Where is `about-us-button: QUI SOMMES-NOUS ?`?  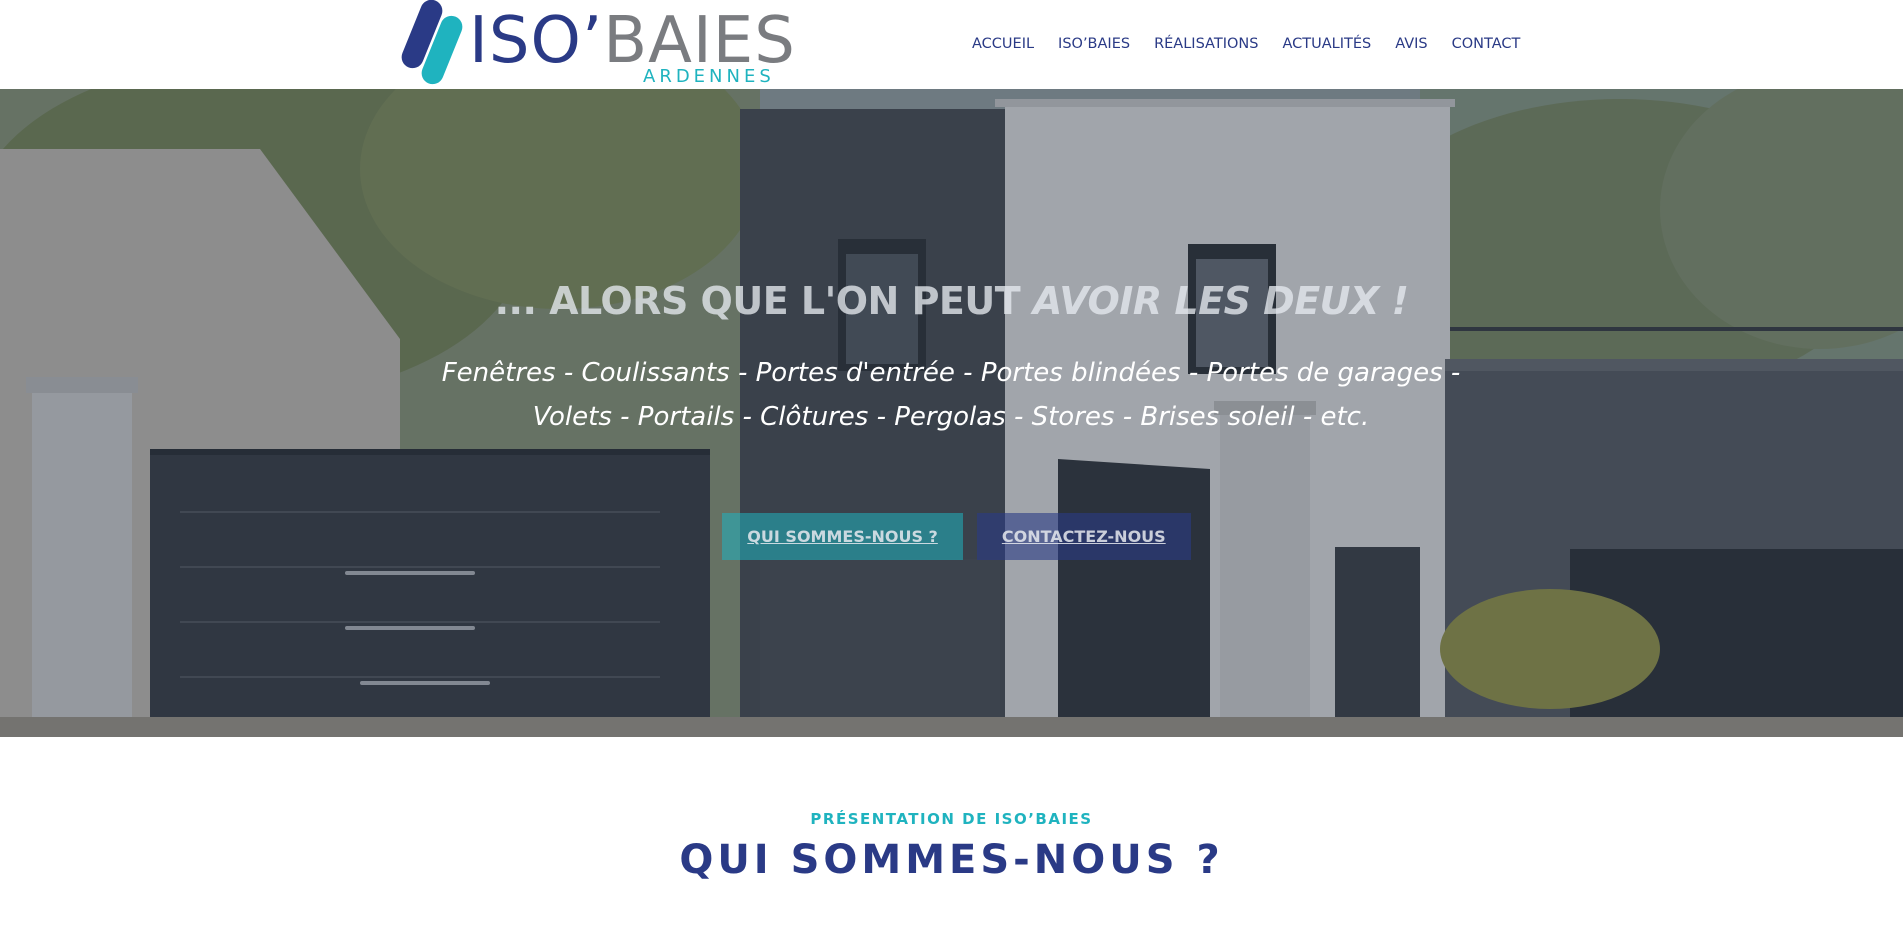
about-us-button: QUI SOMMES-NOUS ? is located at coordinates (842, 536).